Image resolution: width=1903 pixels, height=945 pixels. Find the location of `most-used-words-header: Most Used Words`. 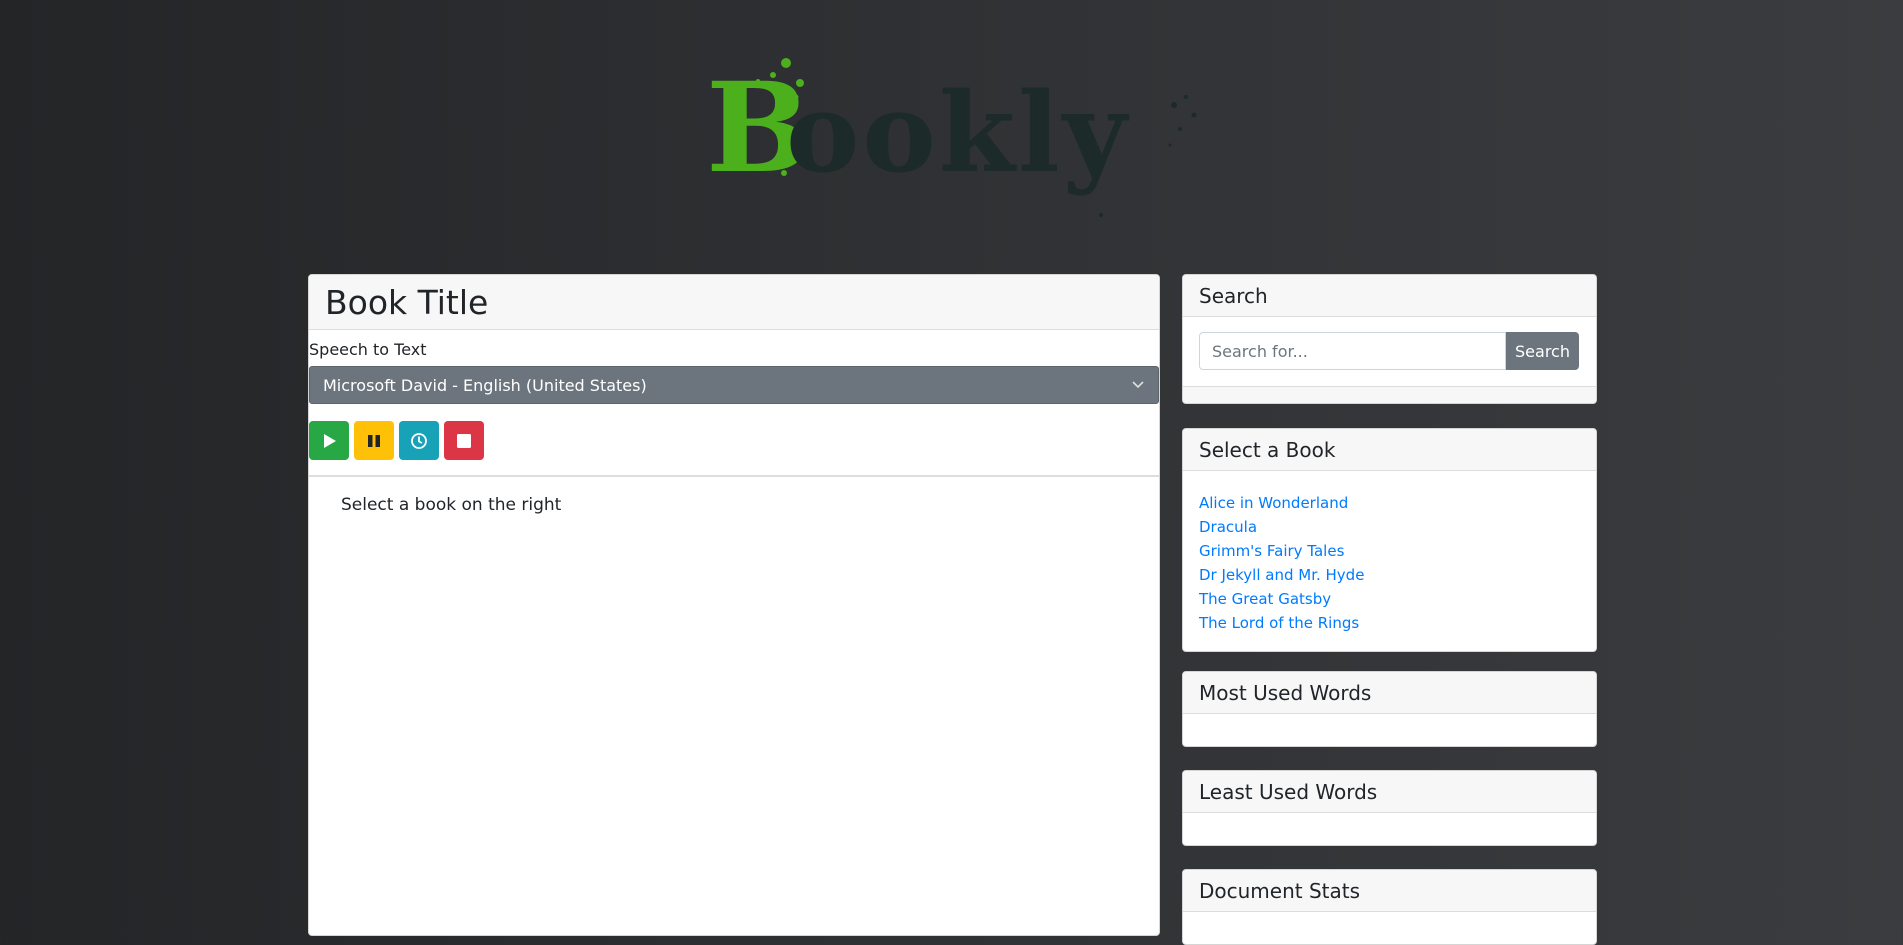

most-used-words-header: Most Used Words is located at coordinates (1389, 693).